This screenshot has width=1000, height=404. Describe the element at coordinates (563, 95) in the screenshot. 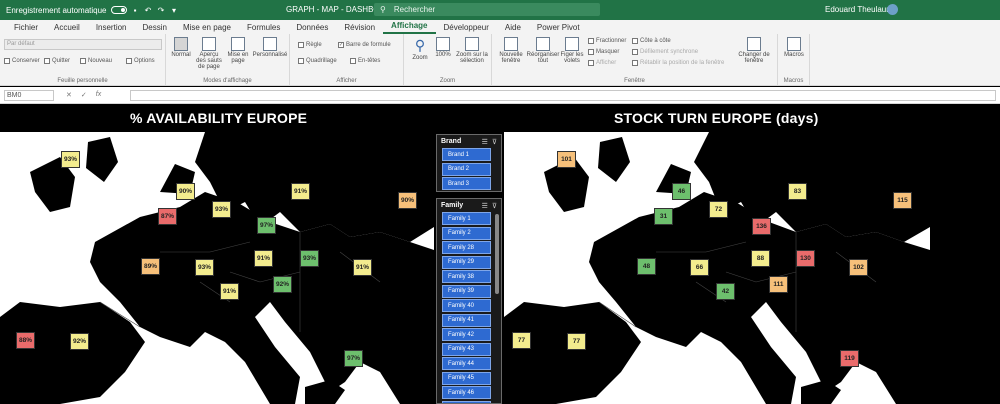

I see `formula-input` at that location.